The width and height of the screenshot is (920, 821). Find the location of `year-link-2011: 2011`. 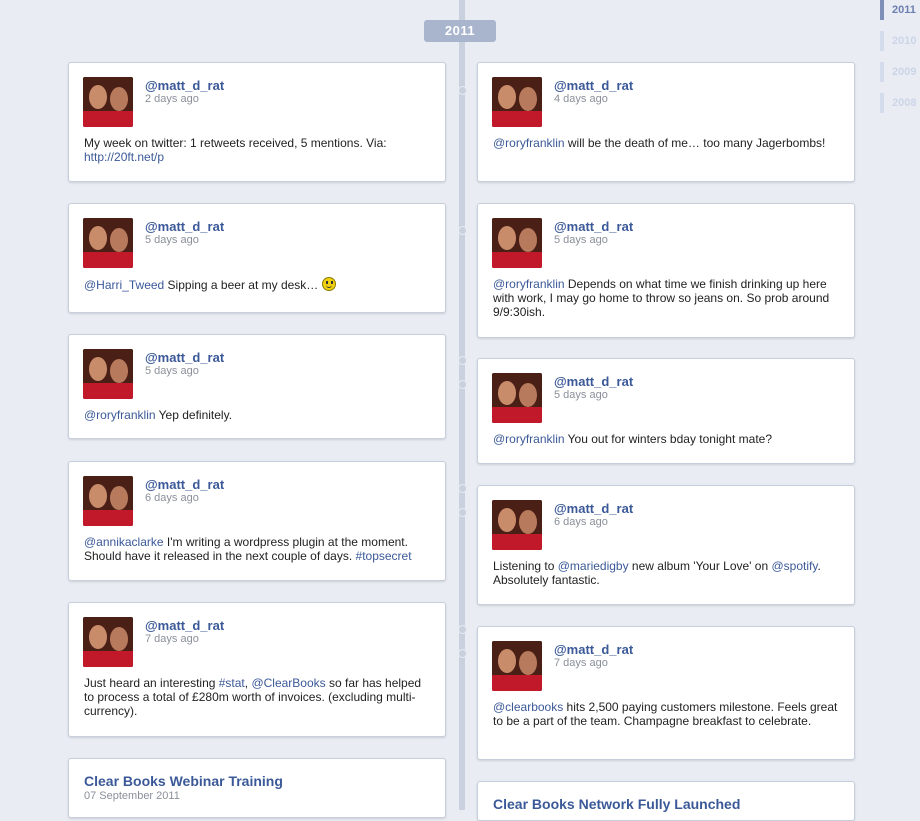

year-link-2011: 2011 is located at coordinates (898, 10).